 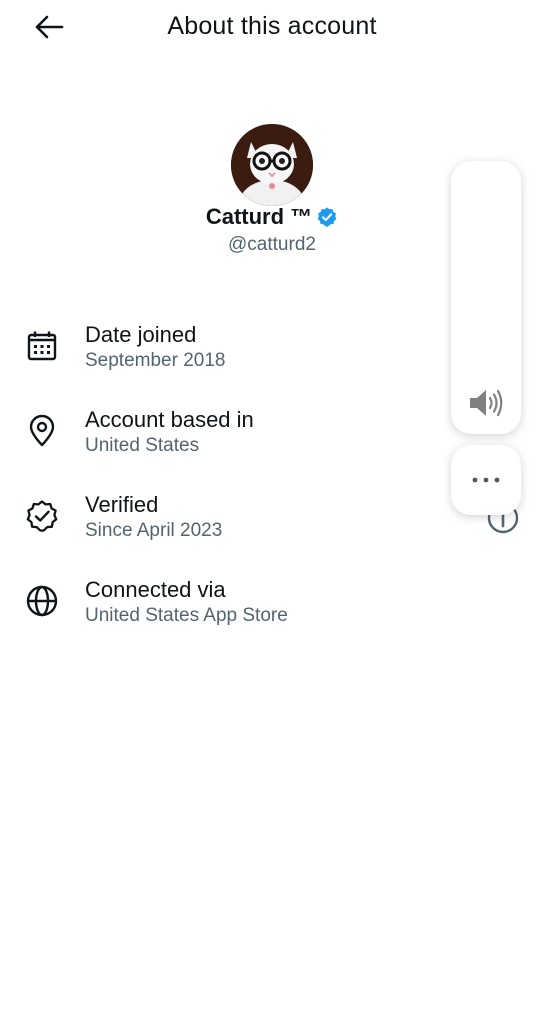 I want to click on more-dots-icon, so click(x=486, y=480).